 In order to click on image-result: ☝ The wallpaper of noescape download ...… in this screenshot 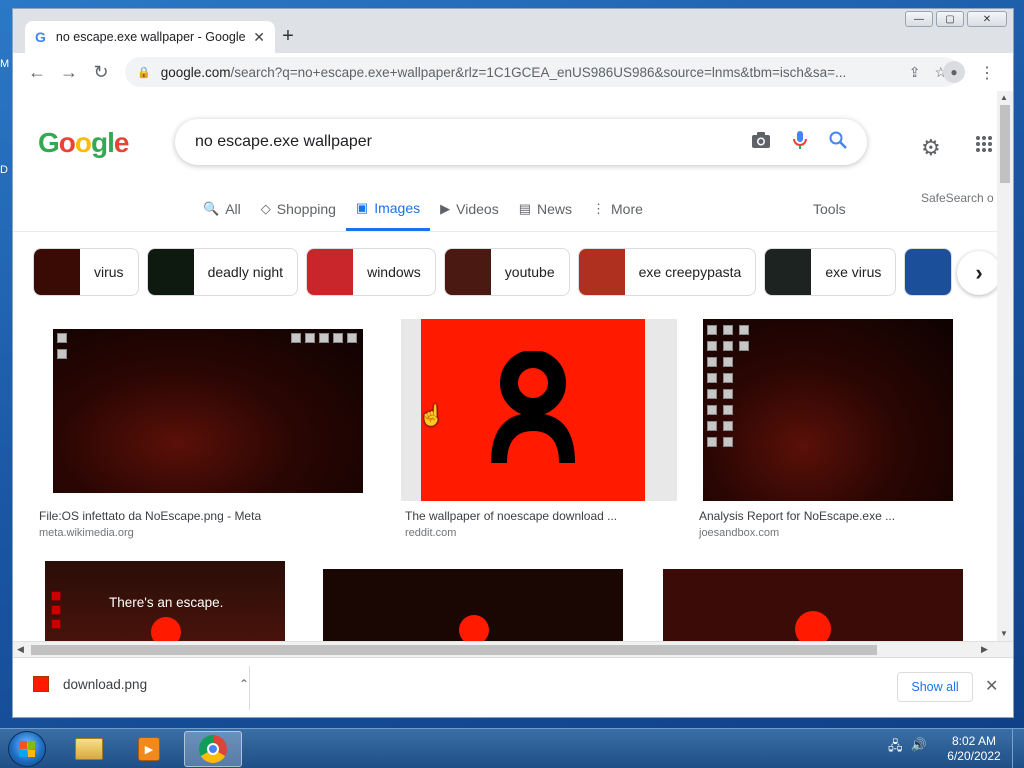, I will do `click(539, 430)`.